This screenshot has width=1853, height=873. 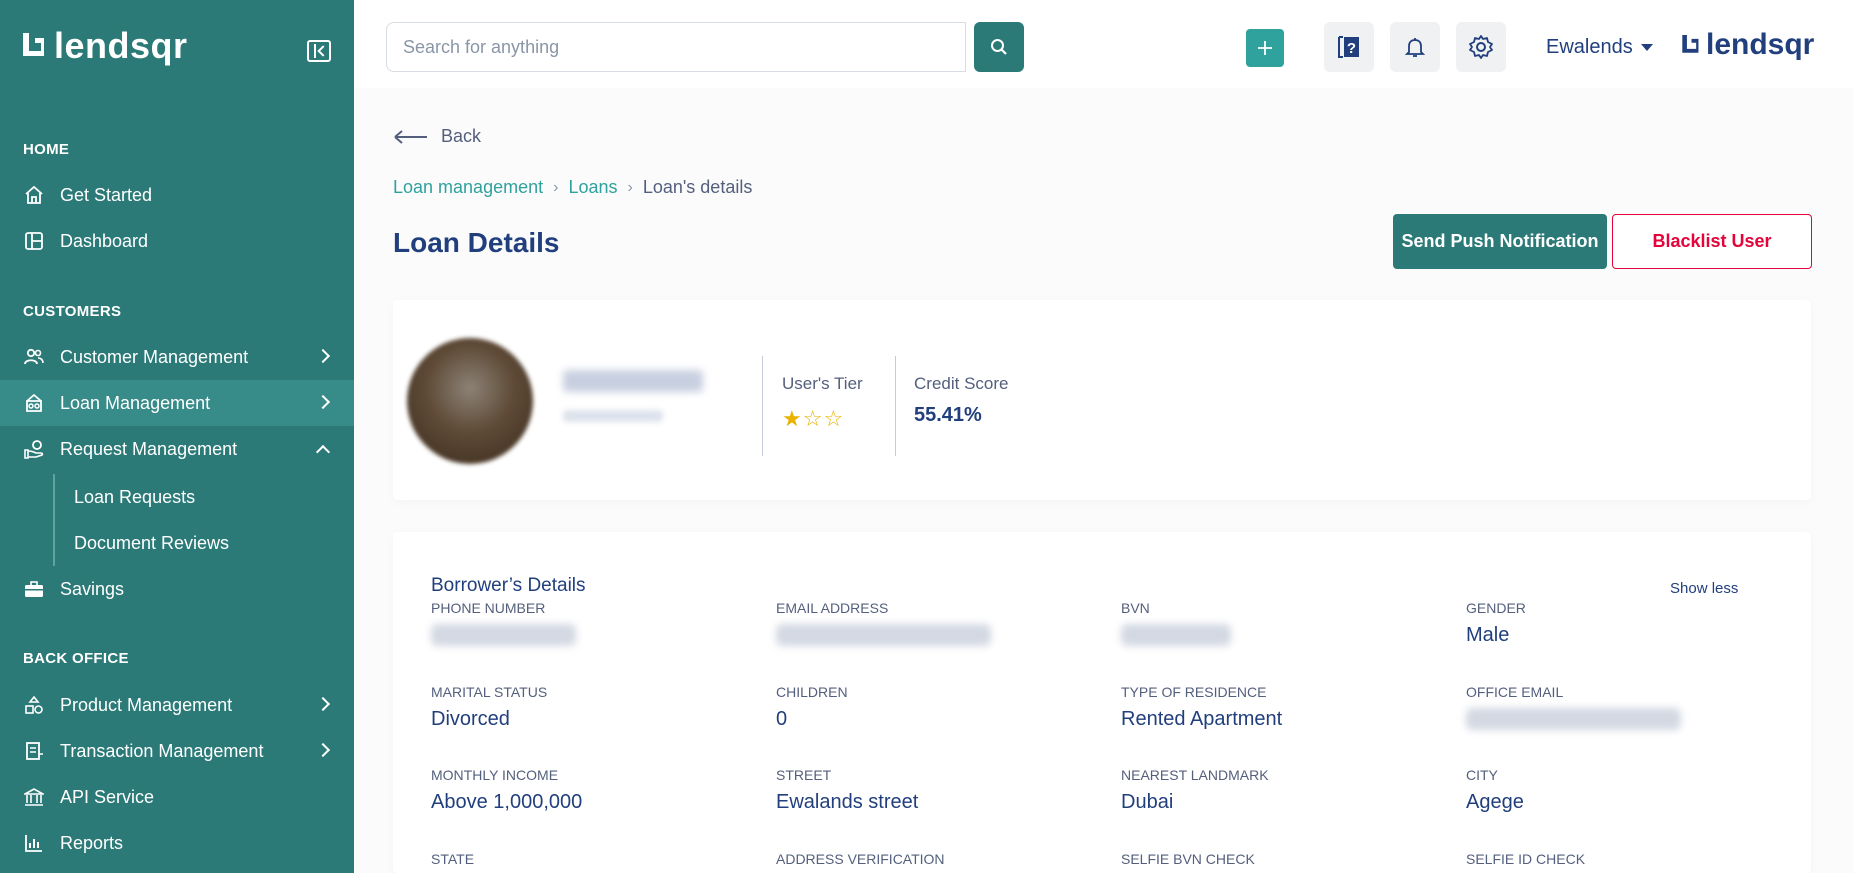 I want to click on home-icon, so click(x=34, y=195).